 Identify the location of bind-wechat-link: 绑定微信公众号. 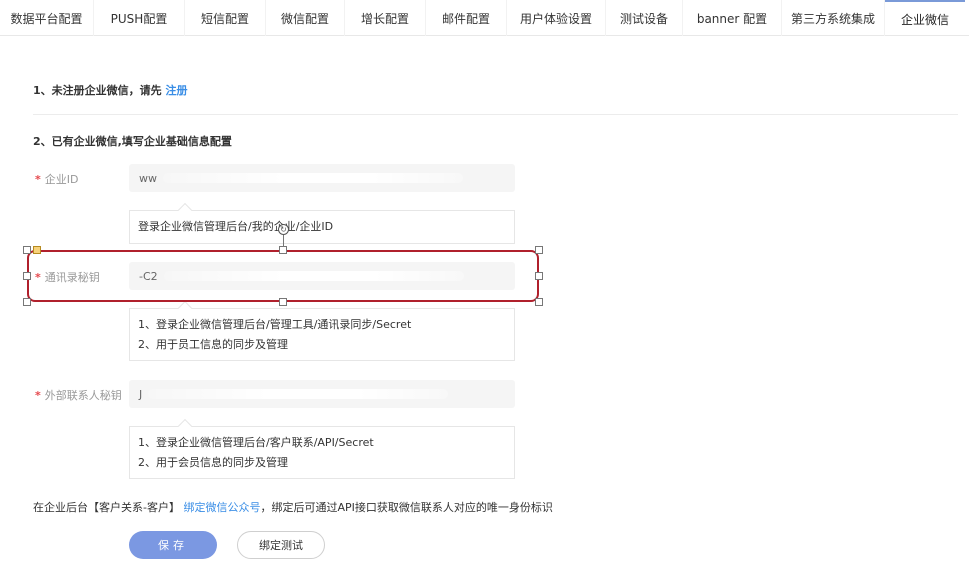
(221, 507).